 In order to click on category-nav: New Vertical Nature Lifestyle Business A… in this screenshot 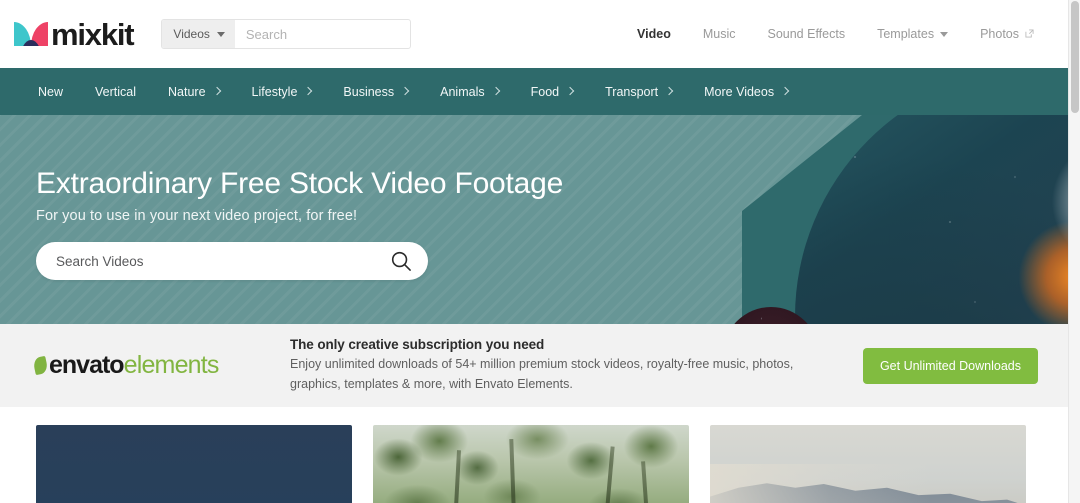, I will do `click(534, 91)`.